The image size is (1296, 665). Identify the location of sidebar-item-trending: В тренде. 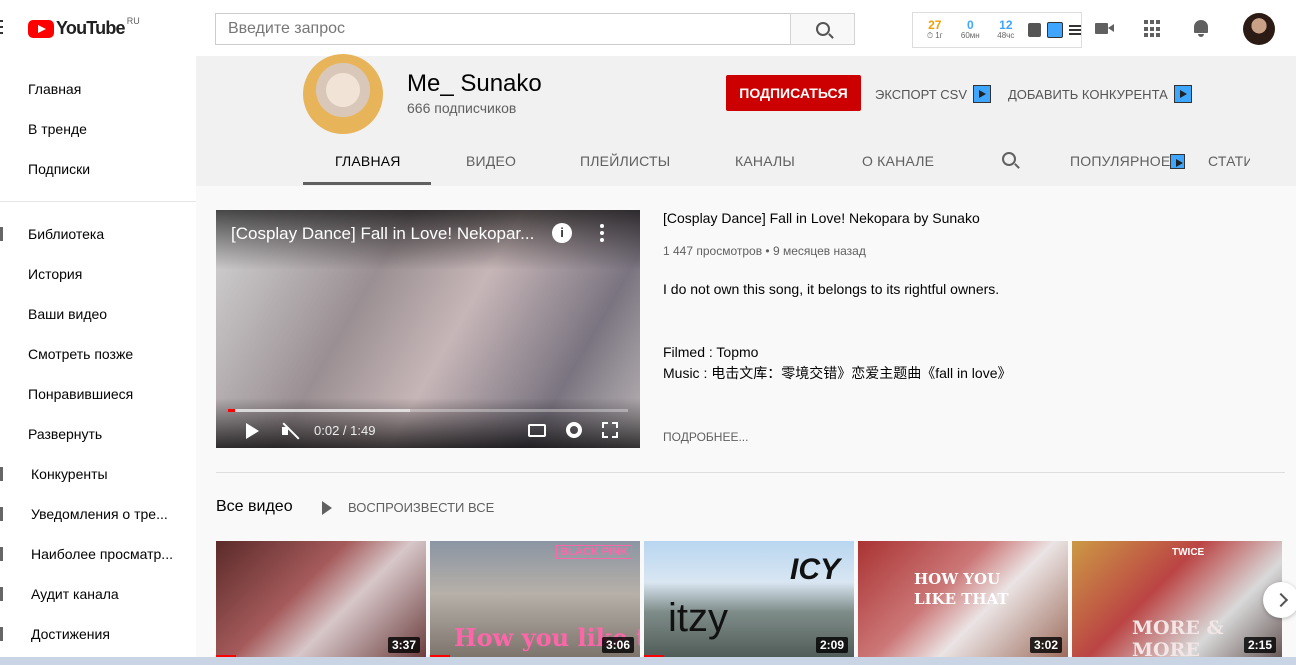
(98, 129).